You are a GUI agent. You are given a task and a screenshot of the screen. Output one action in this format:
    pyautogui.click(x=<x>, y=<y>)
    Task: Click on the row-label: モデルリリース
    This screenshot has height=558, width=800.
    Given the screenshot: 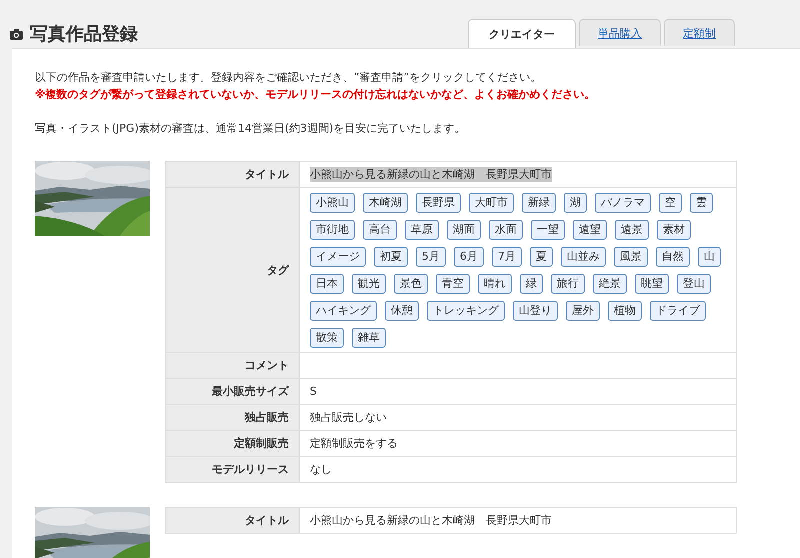 What is the action you would take?
    pyautogui.click(x=233, y=469)
    